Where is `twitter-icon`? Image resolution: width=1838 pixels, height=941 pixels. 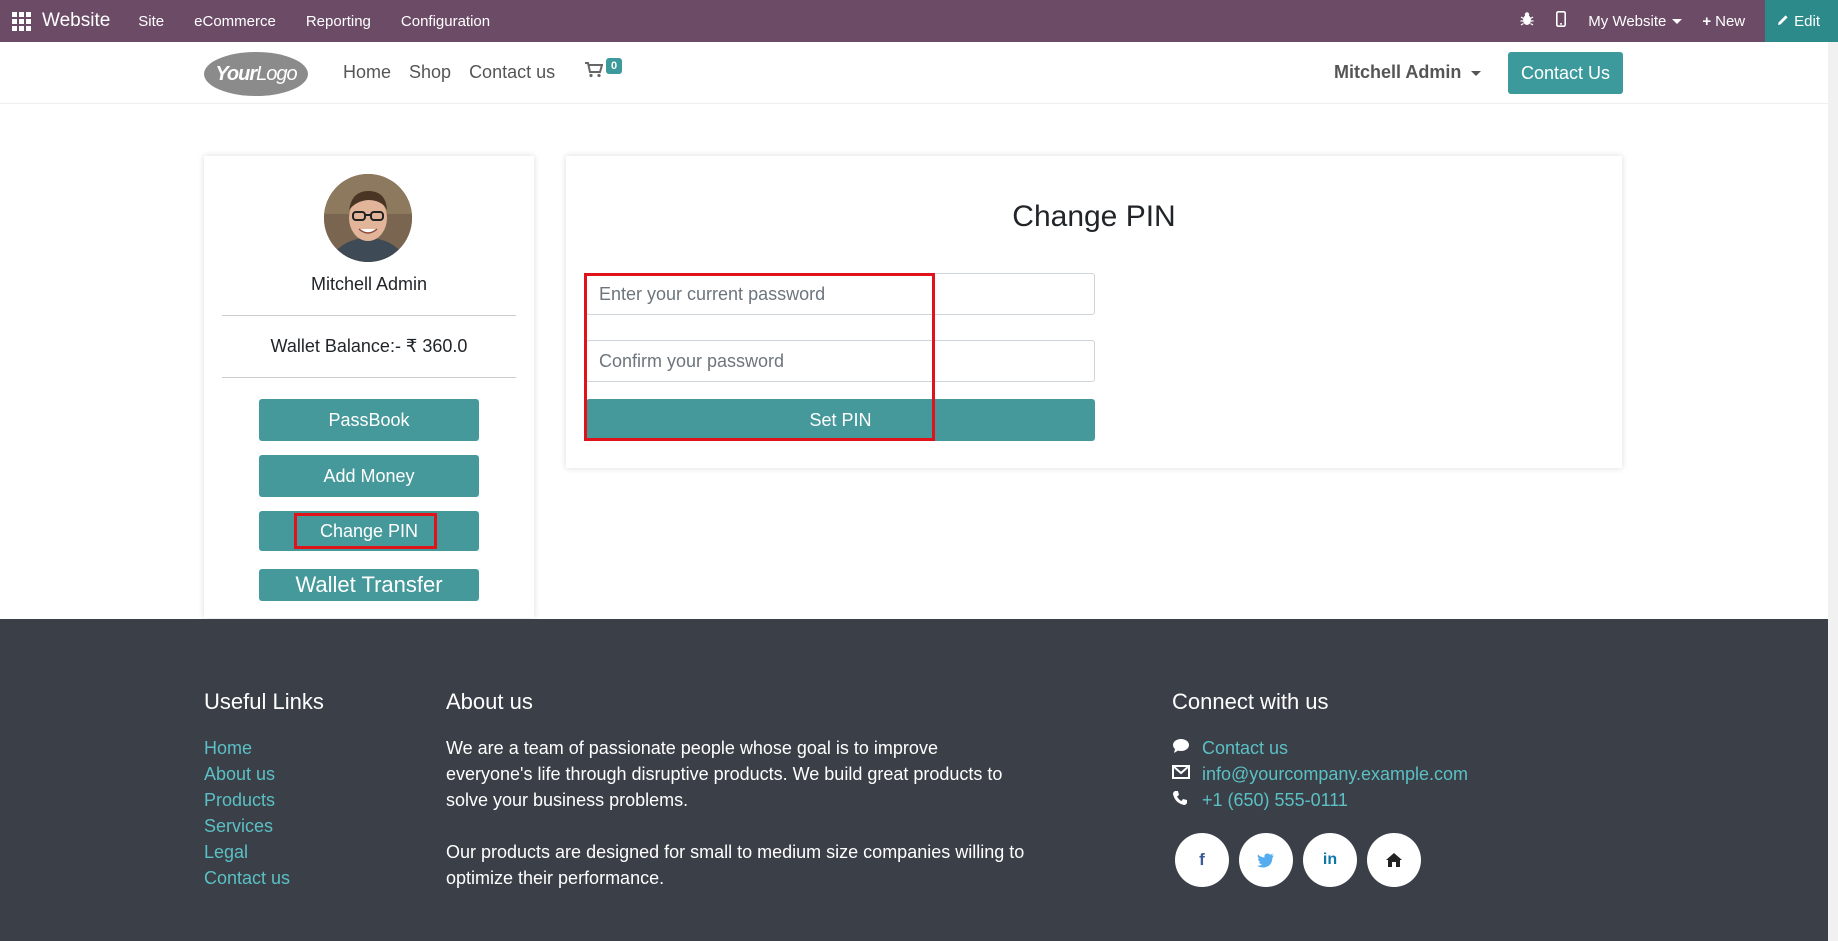
twitter-icon is located at coordinates (1266, 860).